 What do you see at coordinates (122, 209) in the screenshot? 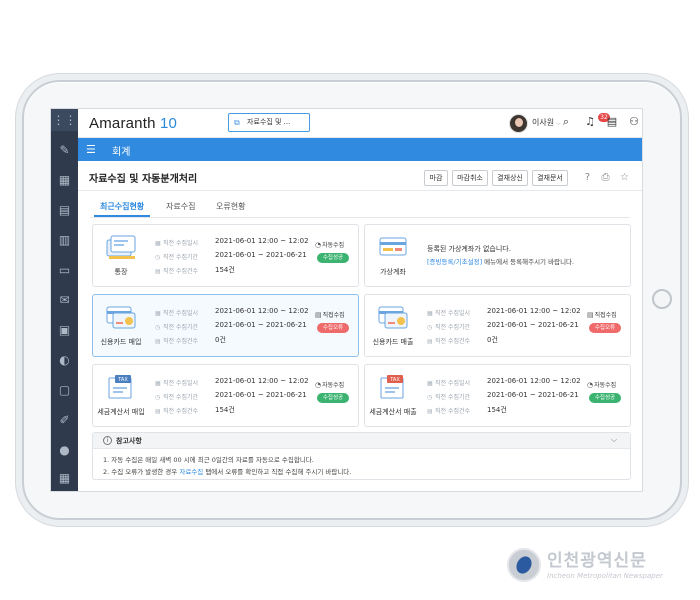
I see `tab-recent-collection: 최근수집현황` at bounding box center [122, 209].